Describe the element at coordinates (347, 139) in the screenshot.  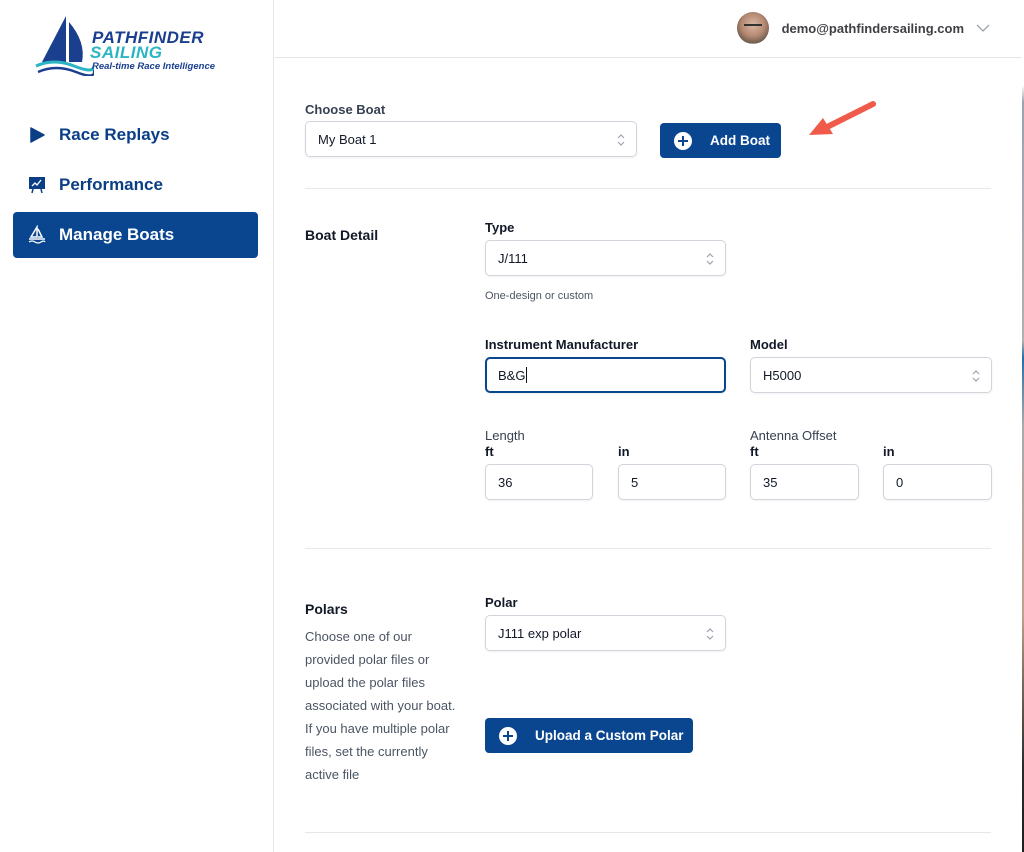
I see `choose-boat-value: My Boat 1` at that location.